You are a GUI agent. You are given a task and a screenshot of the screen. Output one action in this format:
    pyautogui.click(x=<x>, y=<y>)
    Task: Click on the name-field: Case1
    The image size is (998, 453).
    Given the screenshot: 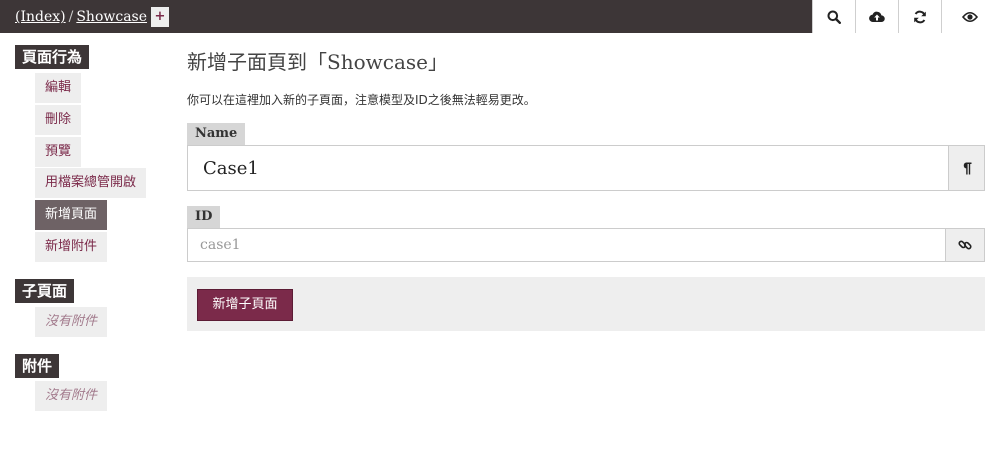 What is the action you would take?
    pyautogui.click(x=586, y=168)
    